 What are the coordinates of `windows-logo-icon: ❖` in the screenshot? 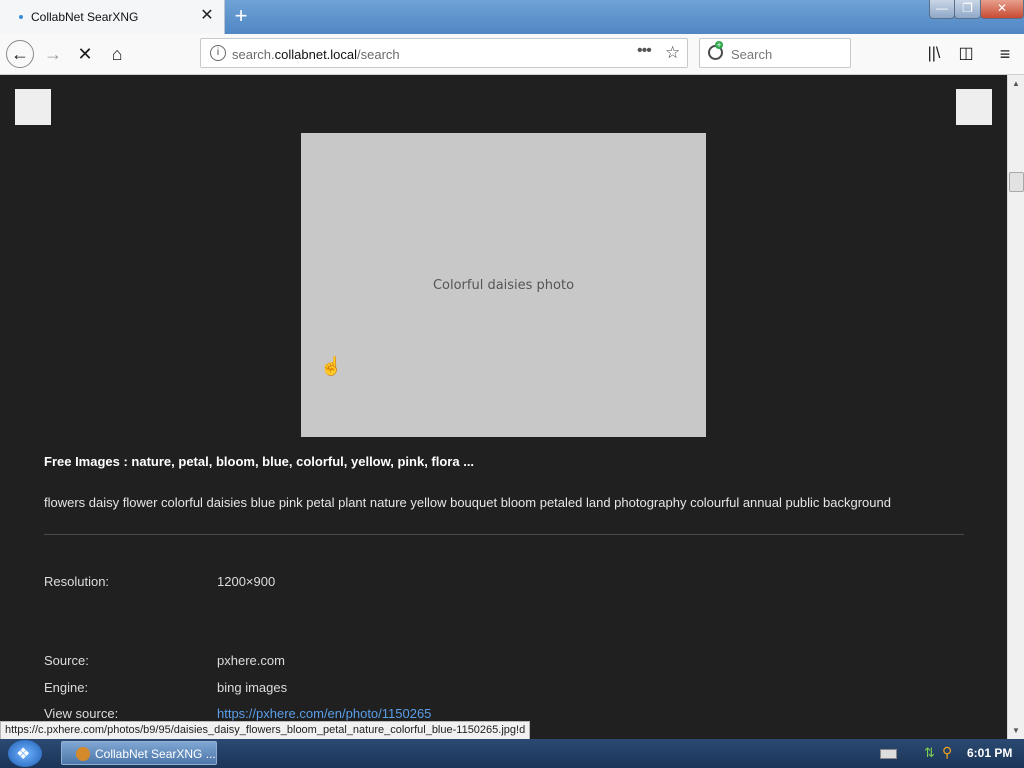 It's located at (23, 754).